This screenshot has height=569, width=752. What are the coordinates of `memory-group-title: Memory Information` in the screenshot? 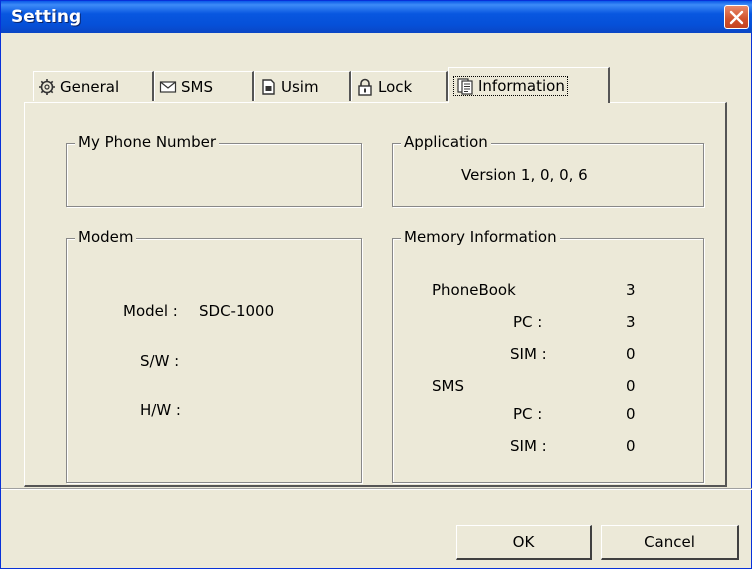 It's located at (480, 237).